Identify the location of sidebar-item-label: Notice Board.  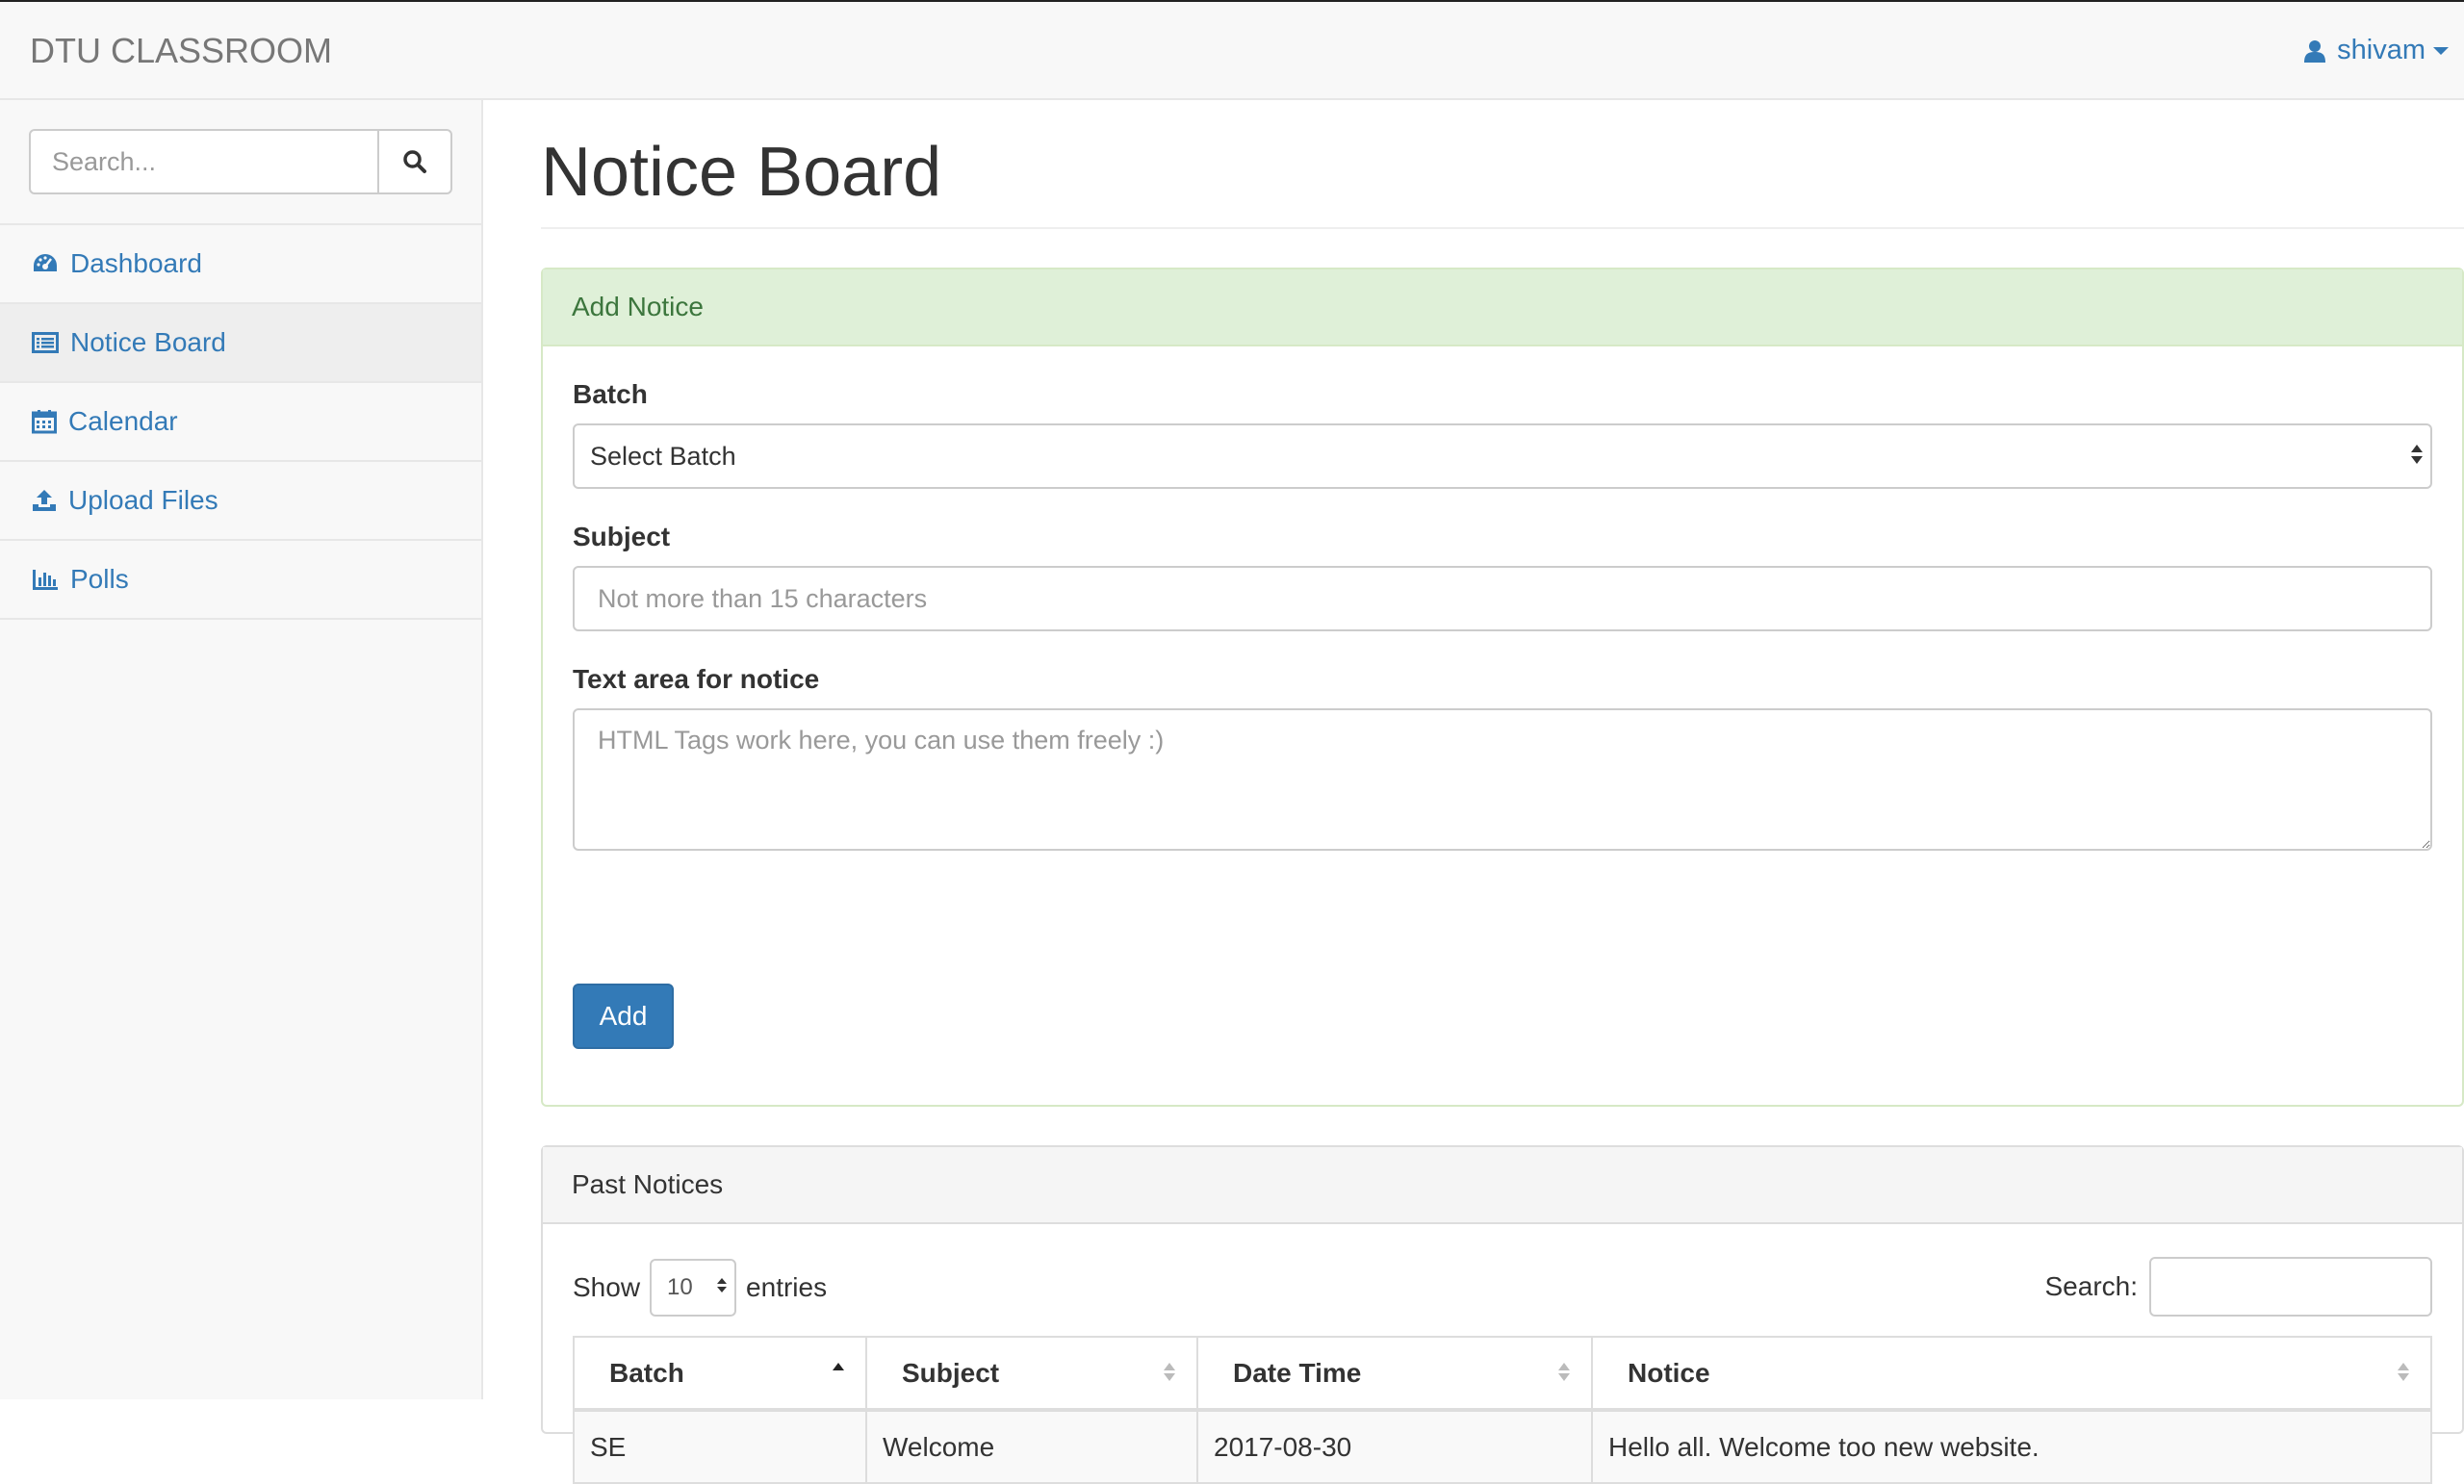
(148, 342).